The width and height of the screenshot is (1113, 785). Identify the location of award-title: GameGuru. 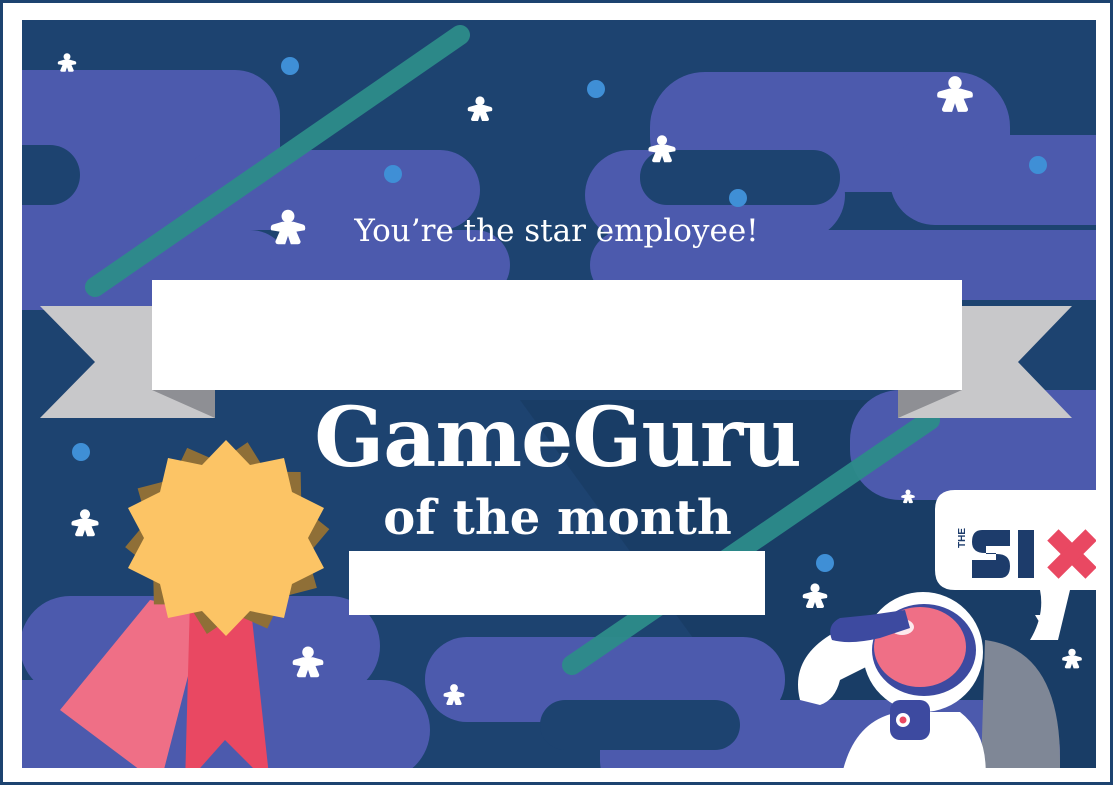
(558, 438).